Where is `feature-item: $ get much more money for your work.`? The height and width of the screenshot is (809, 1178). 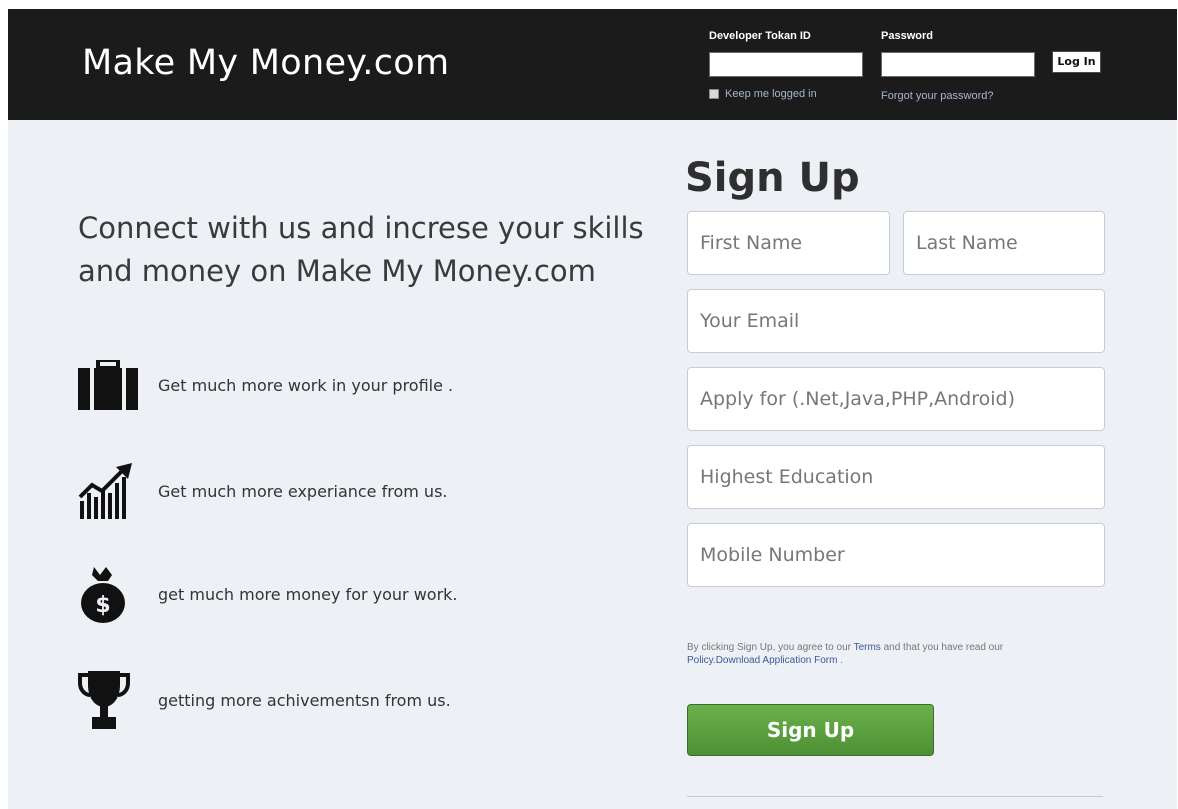
feature-item: $ get much more money for your work. is located at coordinates (268, 594).